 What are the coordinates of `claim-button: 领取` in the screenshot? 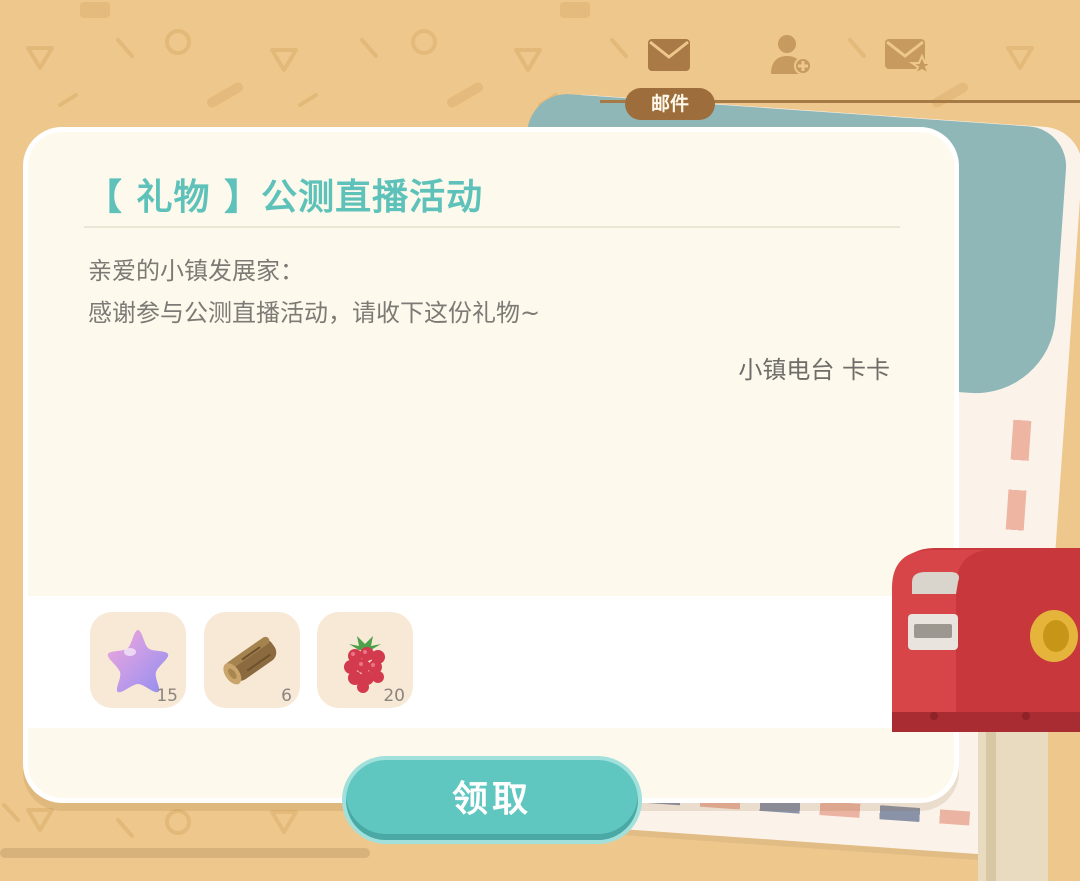 It's located at (492, 800).